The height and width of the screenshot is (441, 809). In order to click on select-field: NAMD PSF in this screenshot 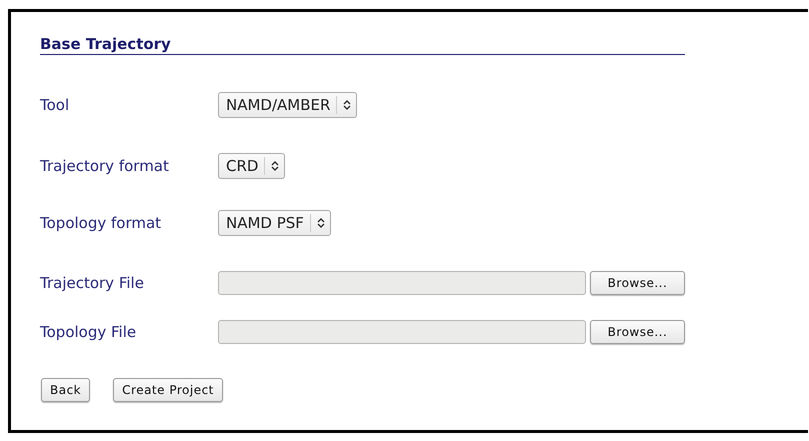, I will do `click(274, 223)`.